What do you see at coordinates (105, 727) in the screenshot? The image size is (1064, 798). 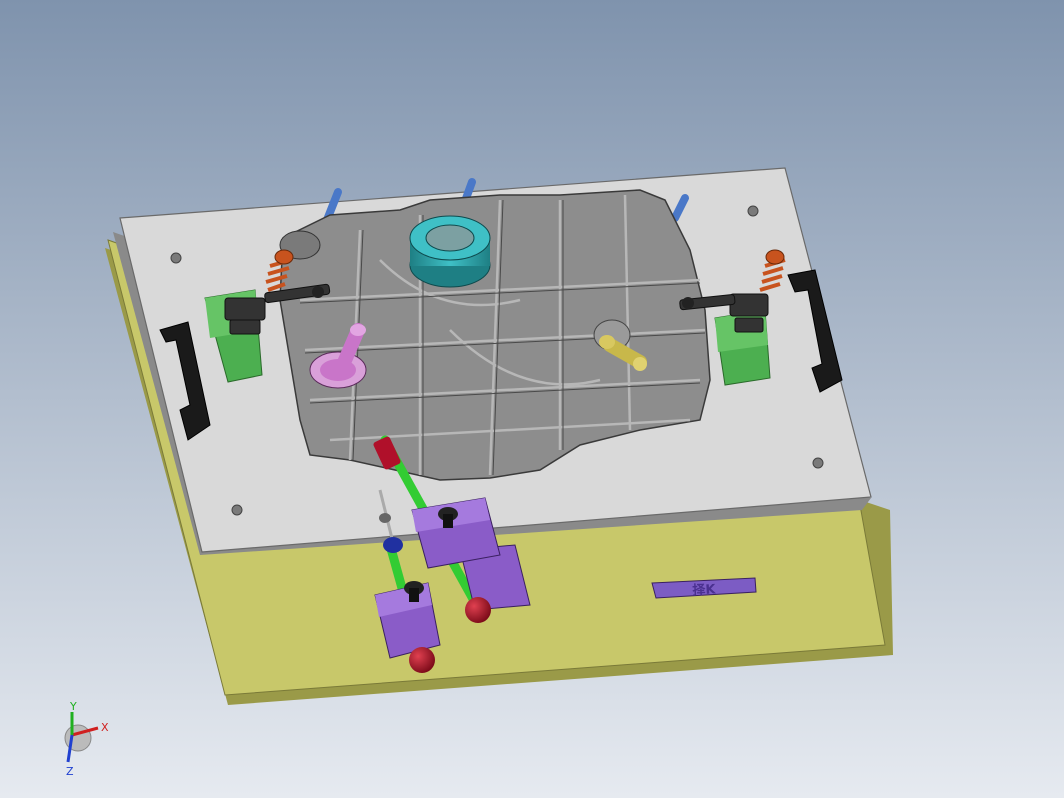 I see `triad-x-label: X` at bounding box center [105, 727].